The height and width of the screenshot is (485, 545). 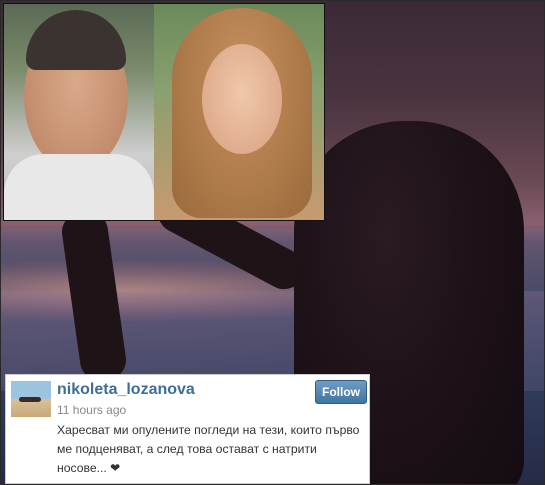 I want to click on username-link: nikoleta_lozanova, so click(x=126, y=390).